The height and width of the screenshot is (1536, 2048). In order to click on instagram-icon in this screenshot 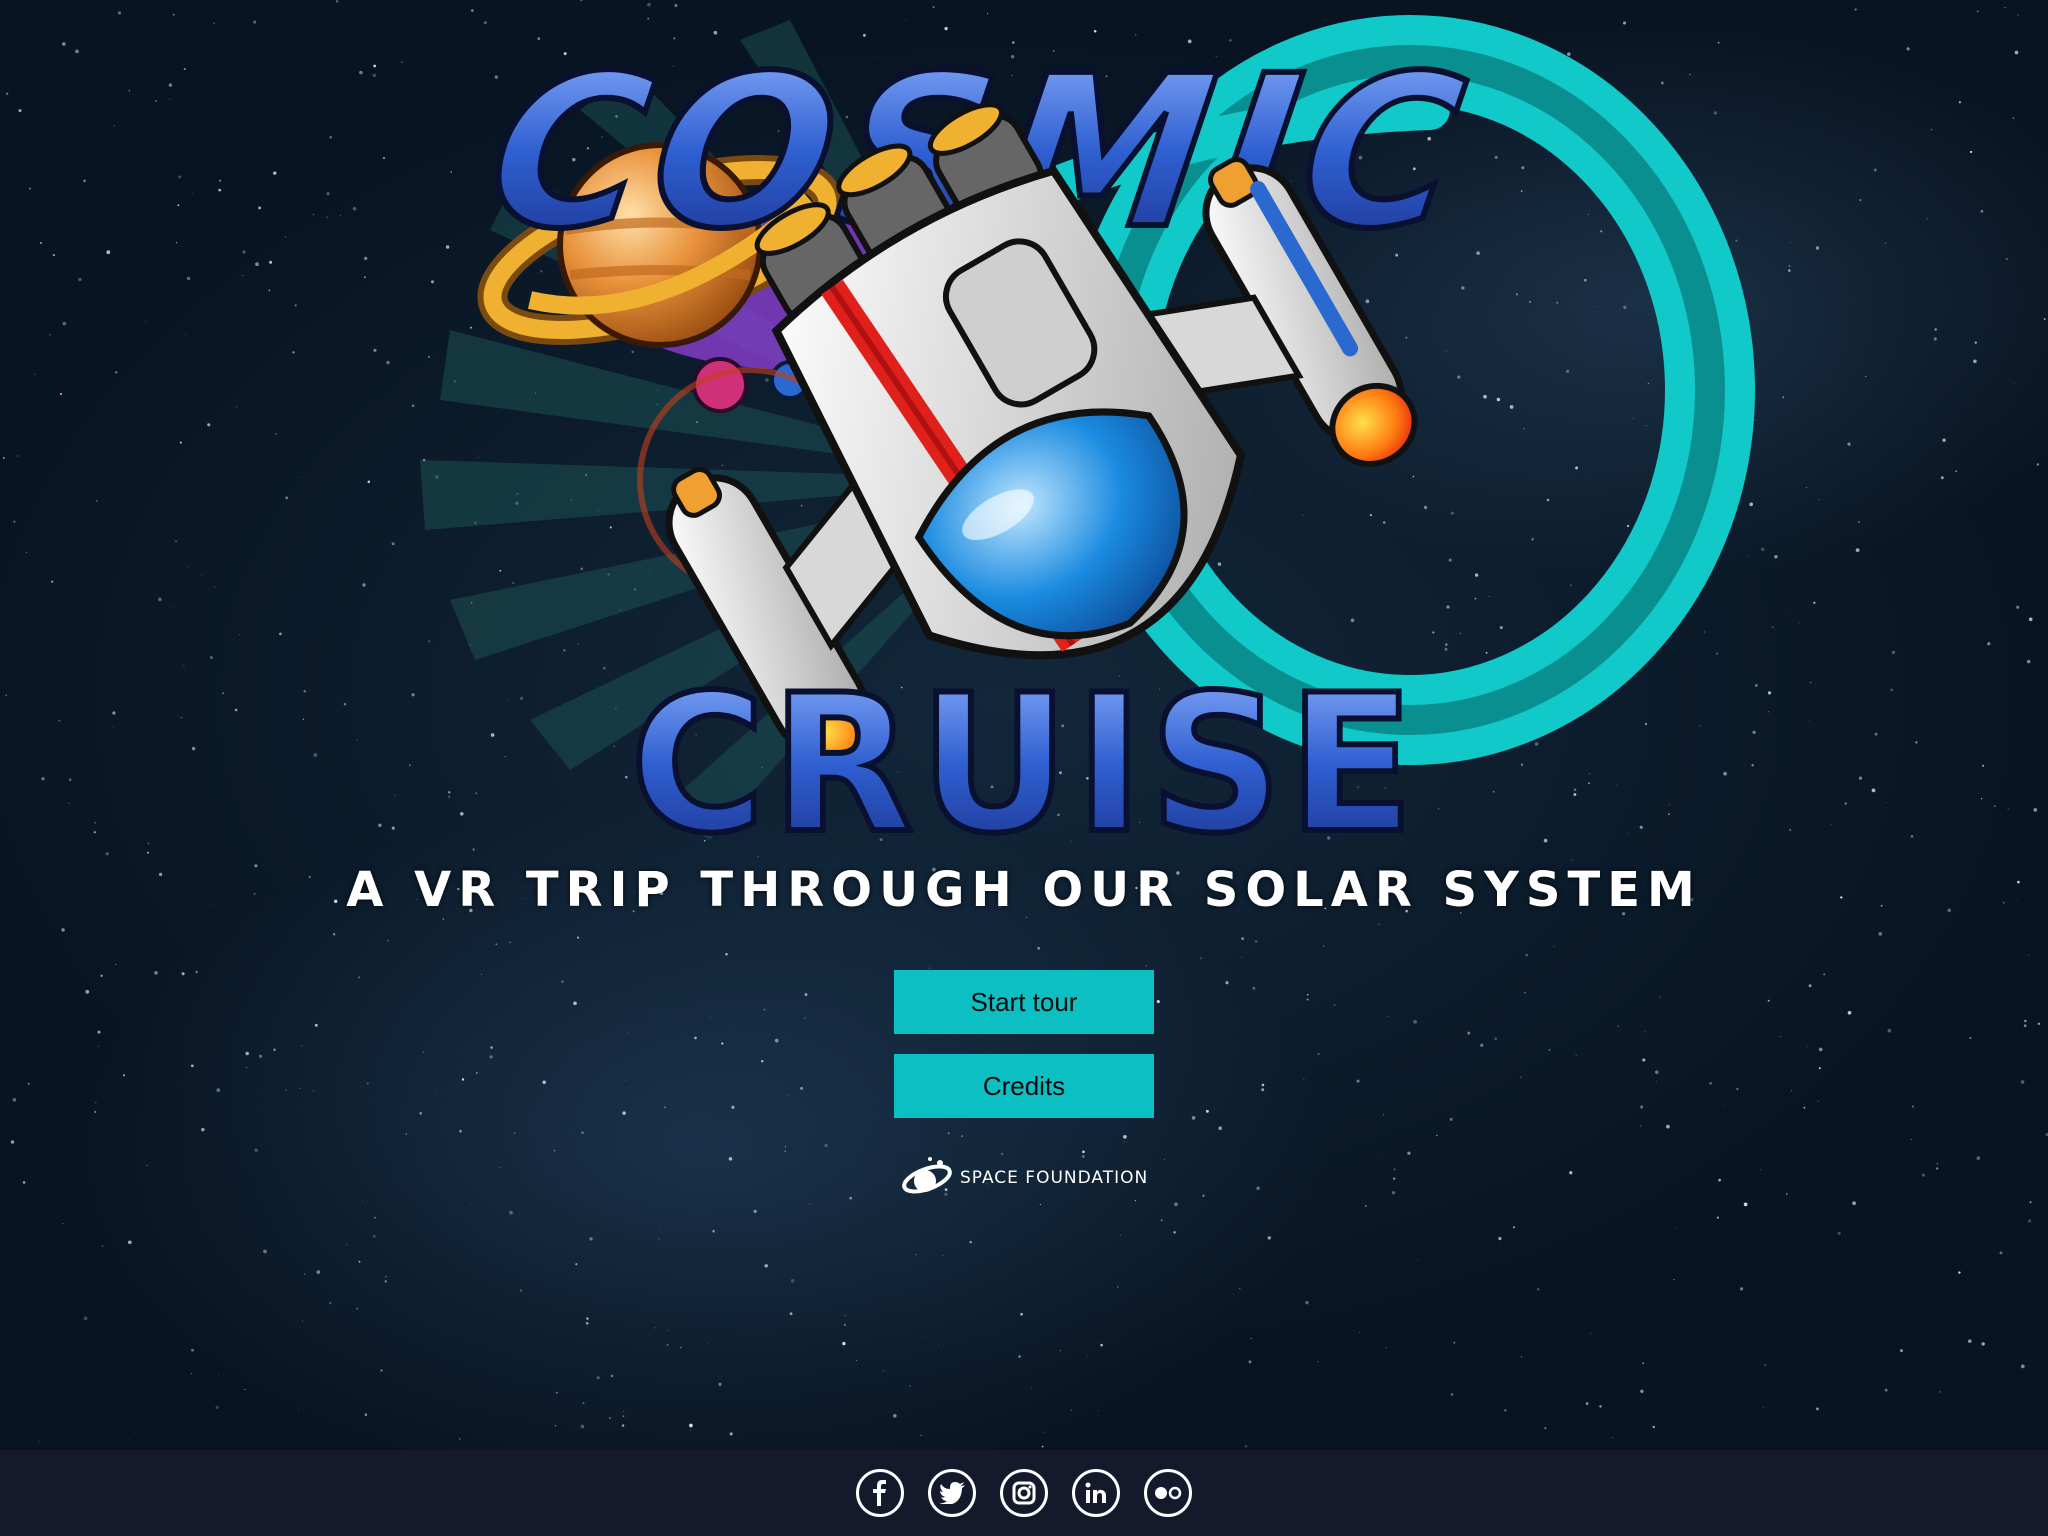, I will do `click(1024, 1493)`.